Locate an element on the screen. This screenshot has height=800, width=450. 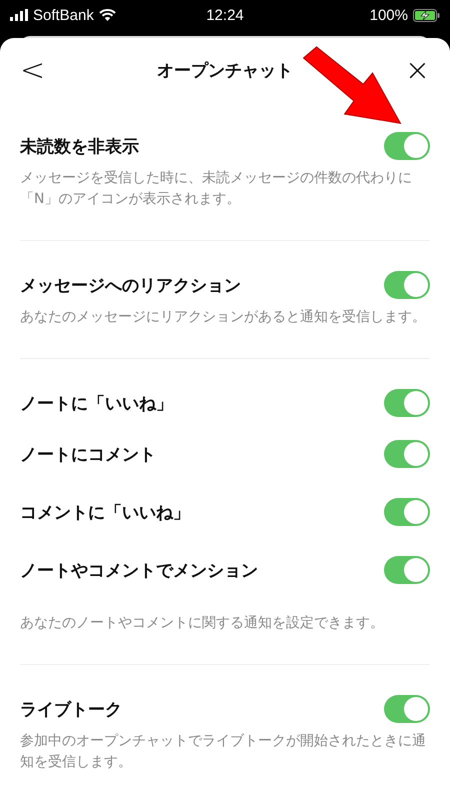
screen-title: オープンチャット is located at coordinates (225, 71).